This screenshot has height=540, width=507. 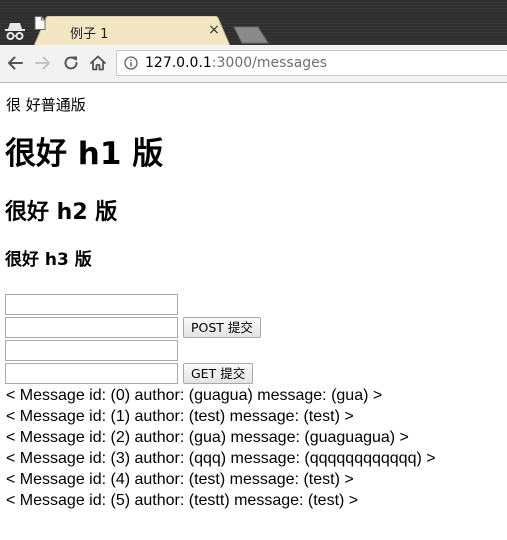 What do you see at coordinates (91, 373) in the screenshot?
I see `get-message-input` at bounding box center [91, 373].